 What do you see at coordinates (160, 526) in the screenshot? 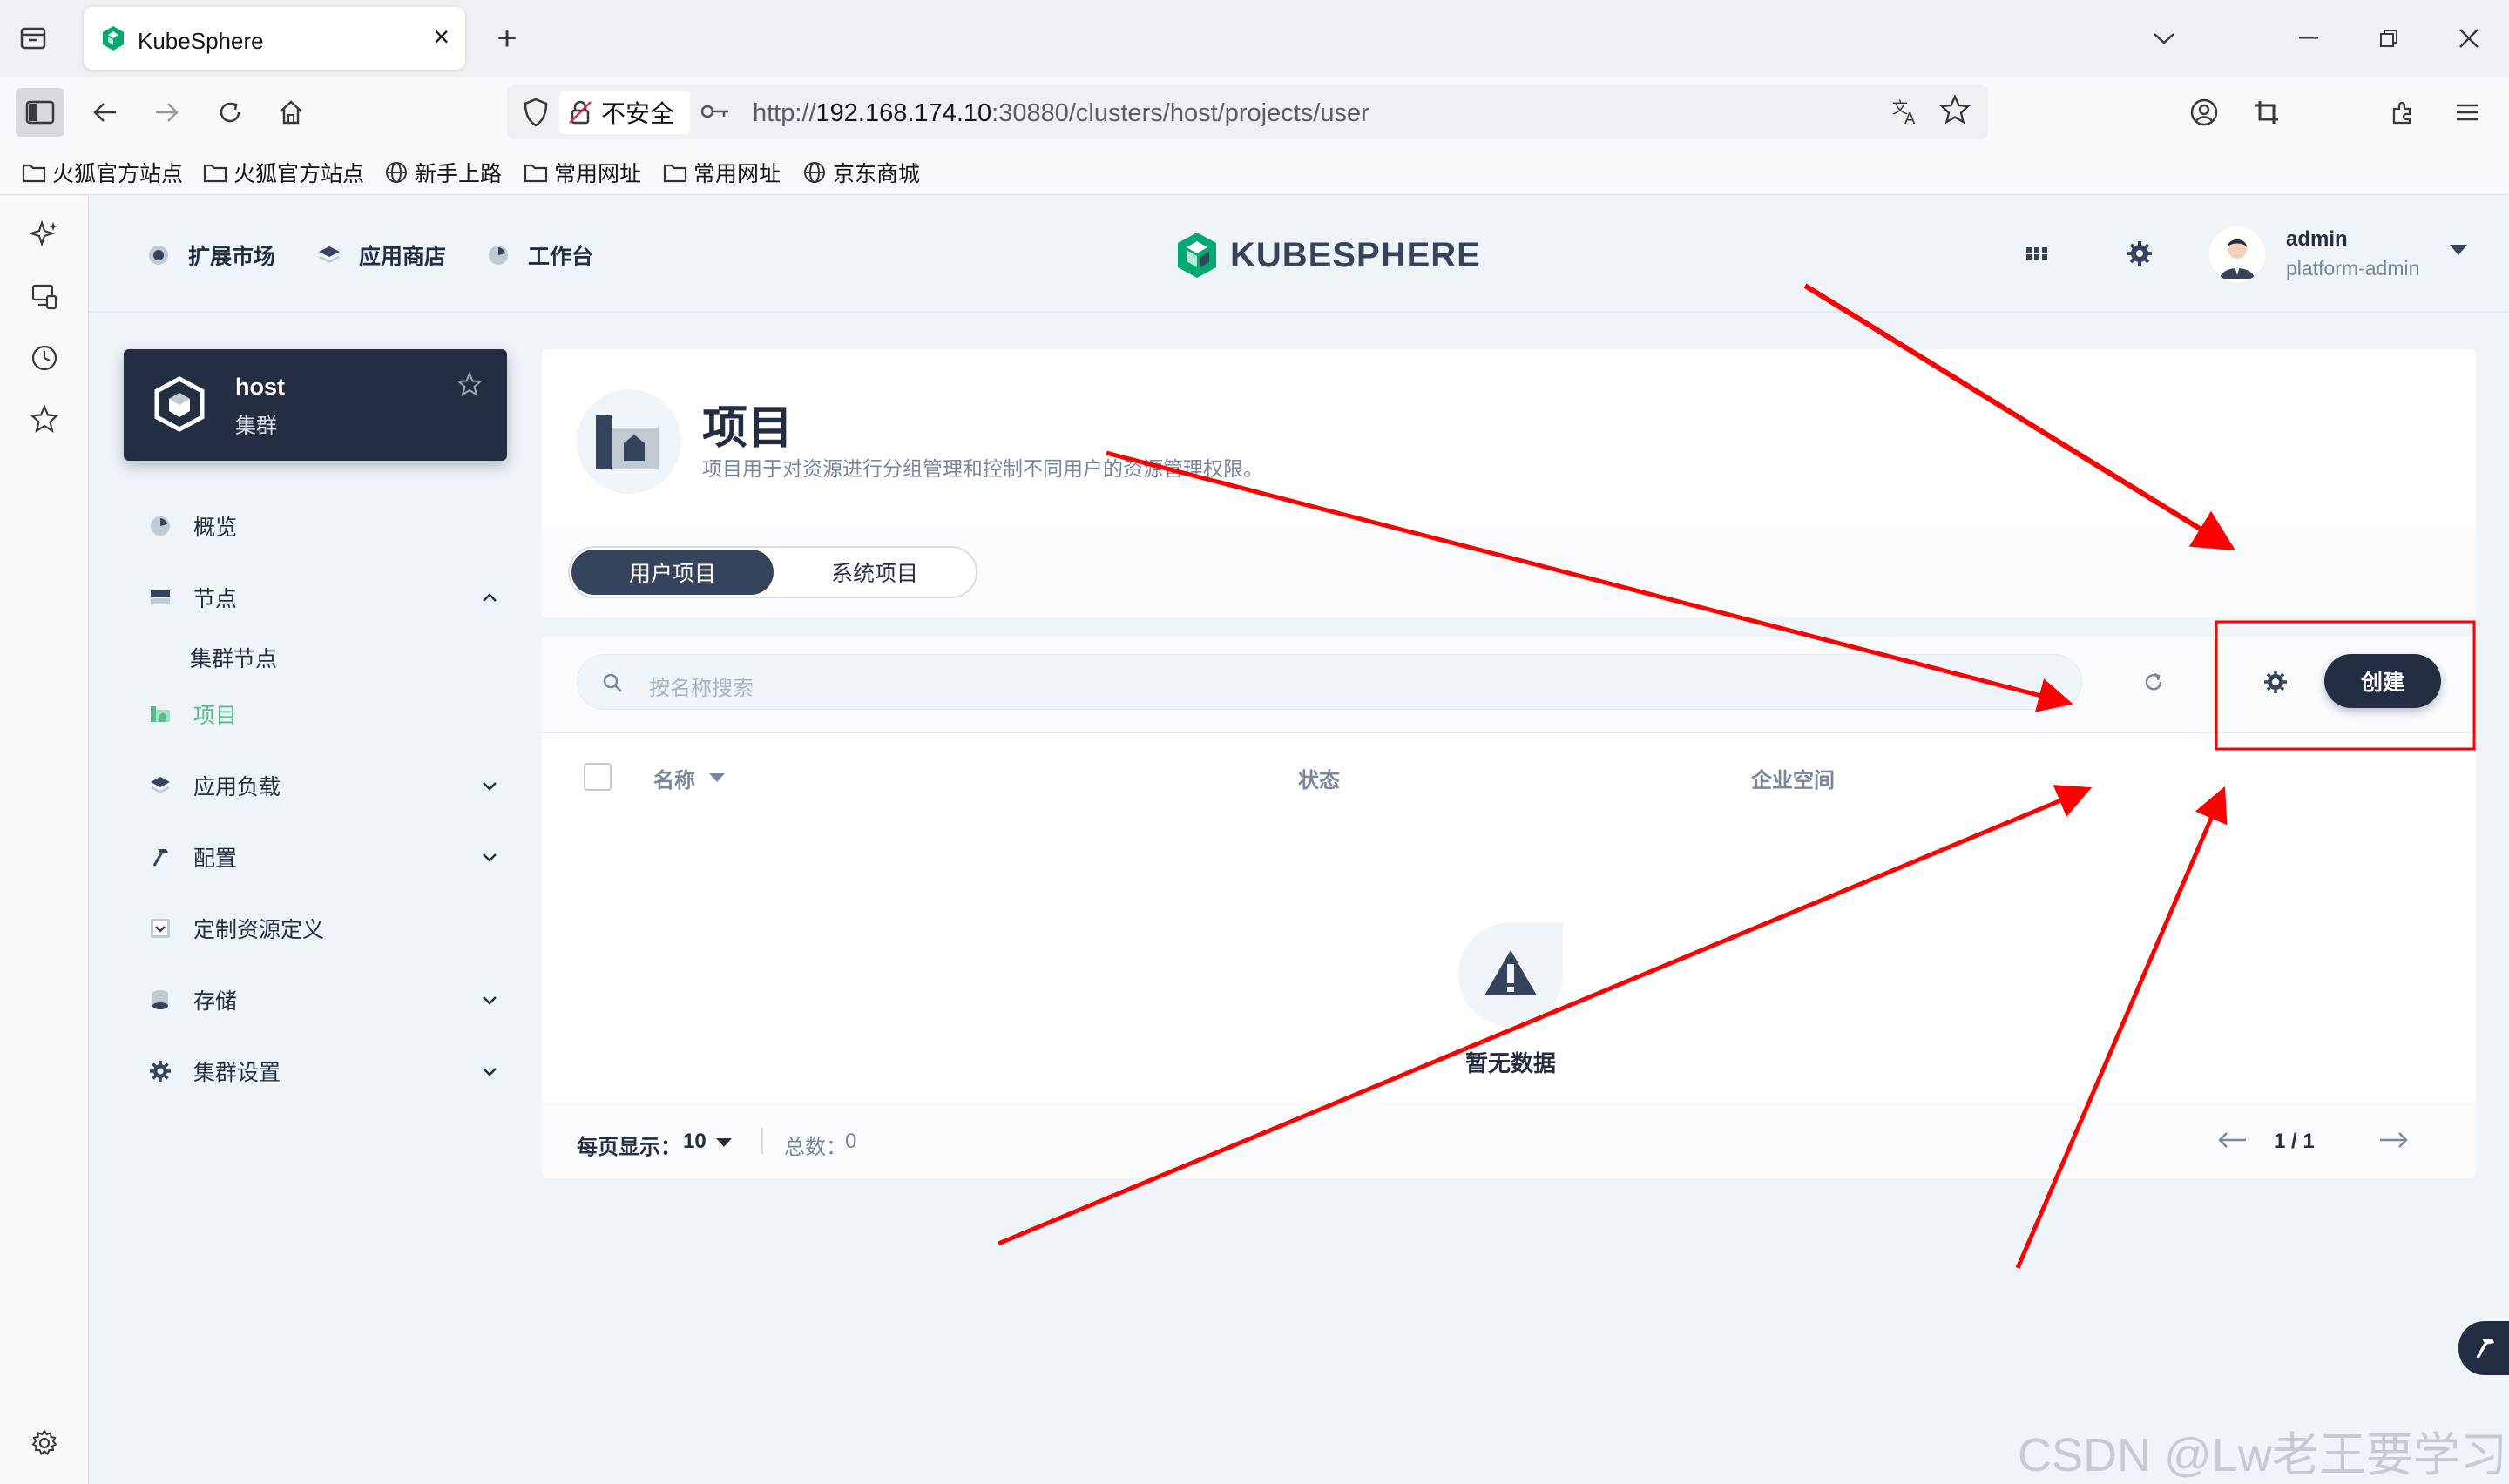
I see `overview-icon` at bounding box center [160, 526].